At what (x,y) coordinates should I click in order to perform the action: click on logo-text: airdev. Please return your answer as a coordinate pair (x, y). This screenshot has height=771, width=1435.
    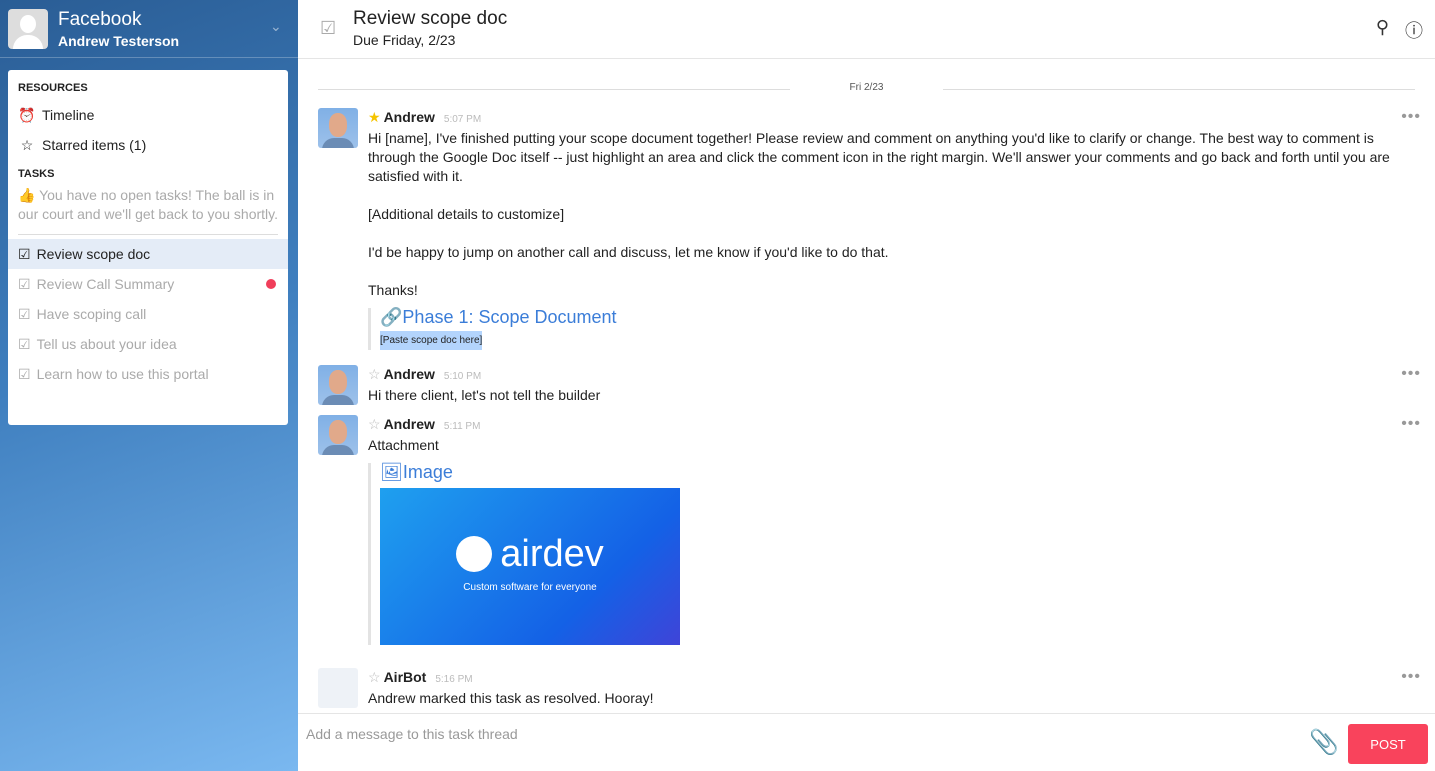
    Looking at the image, I should click on (552, 553).